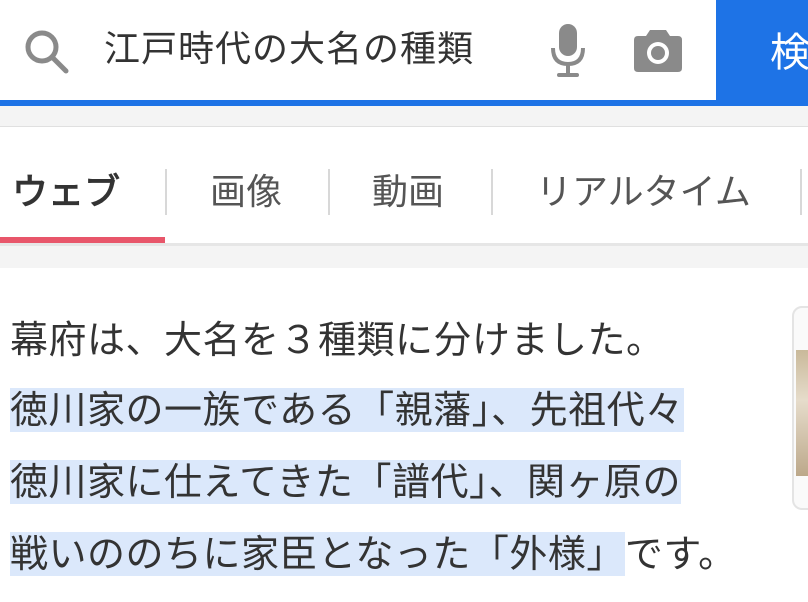 This screenshot has height=602, width=808. I want to click on highlighted-text: 徳川家に仕えてきた「譜代」、関ヶ原の, so click(345, 482).